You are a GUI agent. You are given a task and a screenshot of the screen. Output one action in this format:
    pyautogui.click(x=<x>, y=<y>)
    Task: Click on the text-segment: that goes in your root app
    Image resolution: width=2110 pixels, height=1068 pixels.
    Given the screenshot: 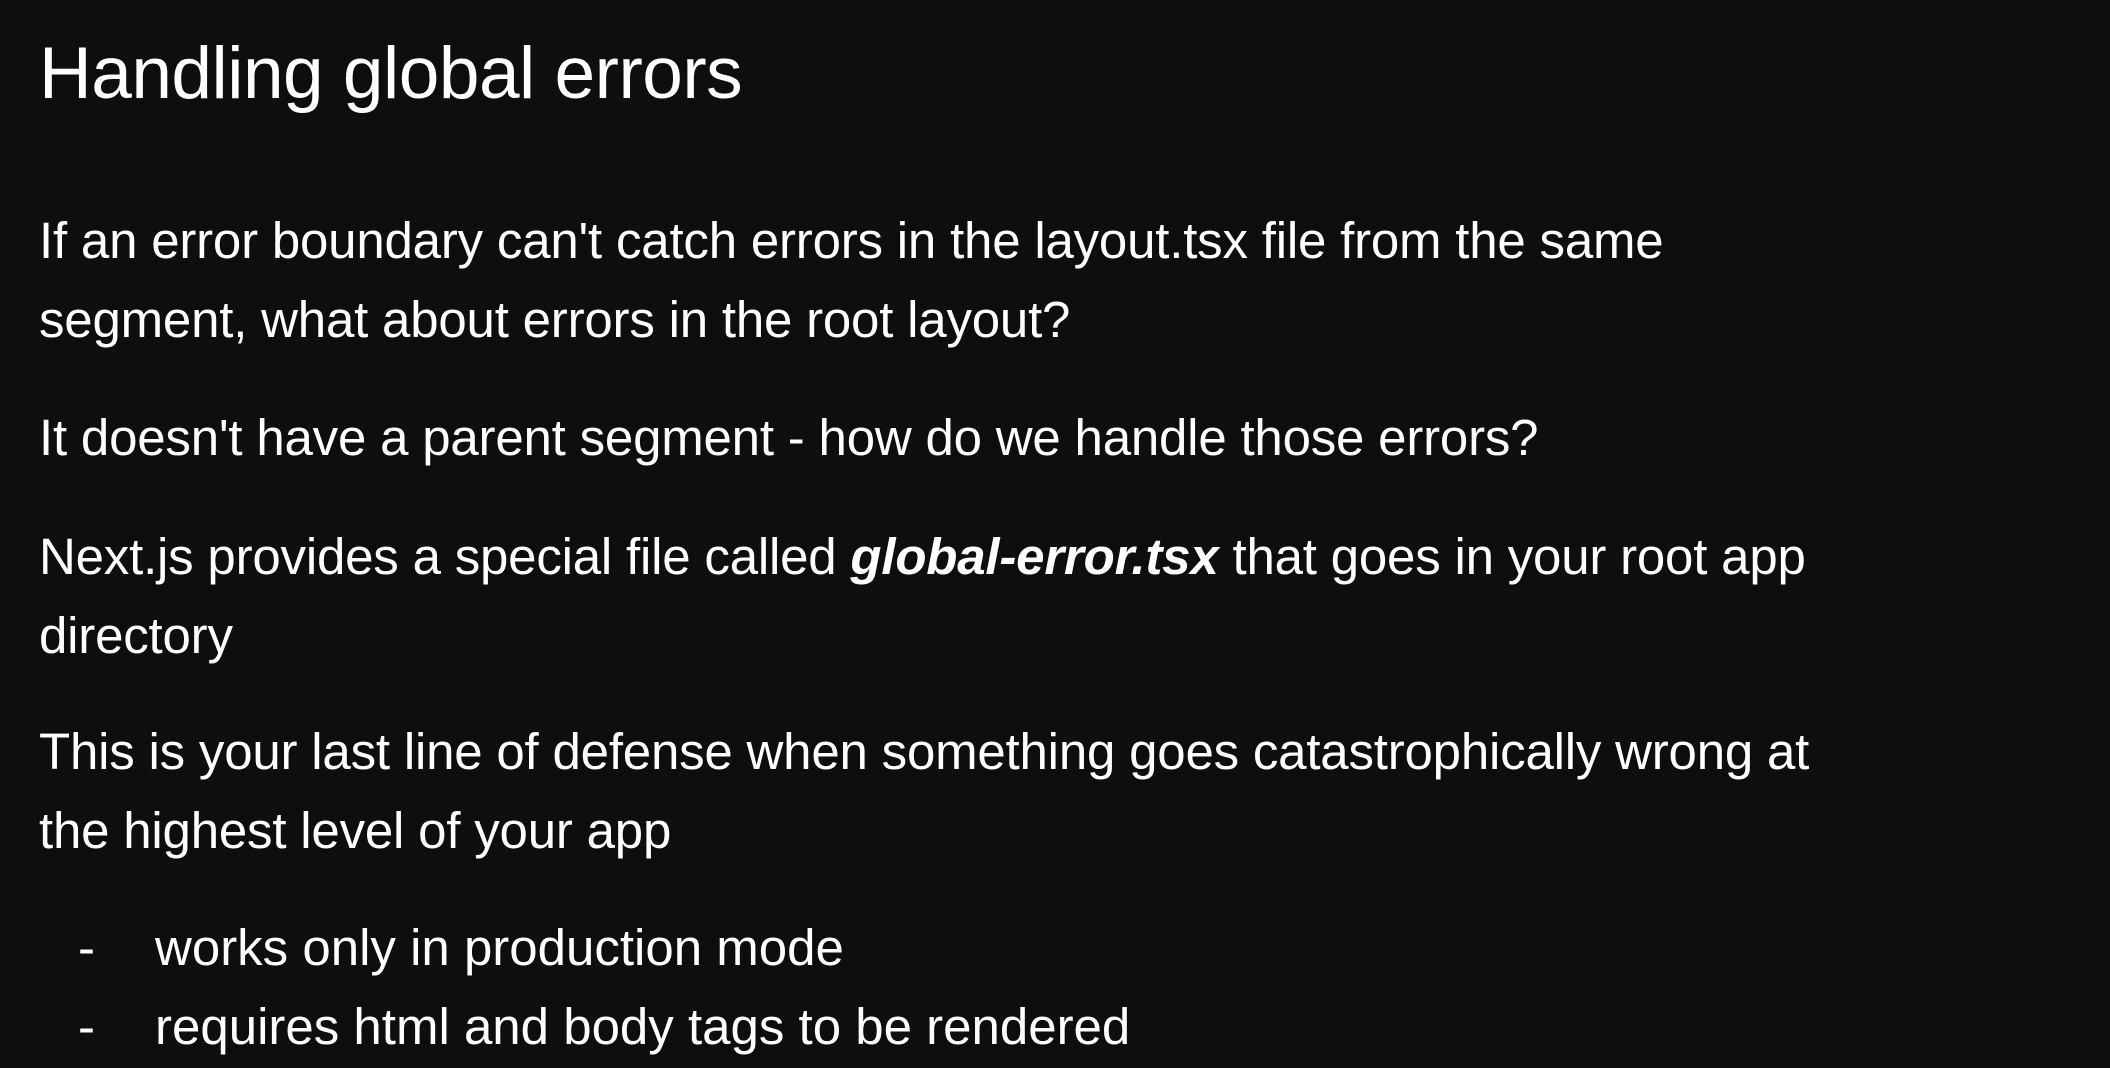 What is the action you would take?
    pyautogui.click(x=1512, y=556)
    